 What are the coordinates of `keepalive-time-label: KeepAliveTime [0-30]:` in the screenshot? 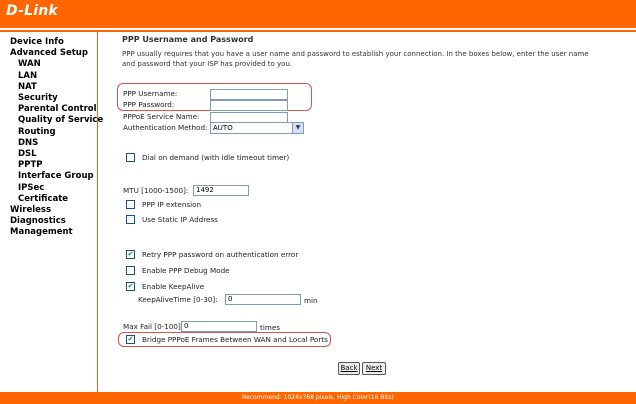 It's located at (178, 299).